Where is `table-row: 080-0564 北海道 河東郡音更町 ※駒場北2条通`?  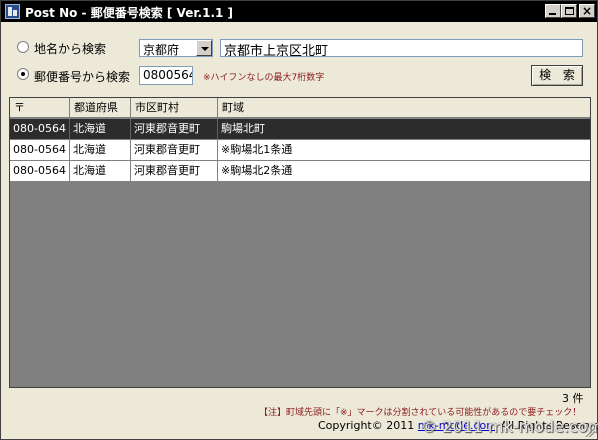 table-row: 080-0564 北海道 河東郡音更町 ※駒場北2条通 is located at coordinates (300, 171).